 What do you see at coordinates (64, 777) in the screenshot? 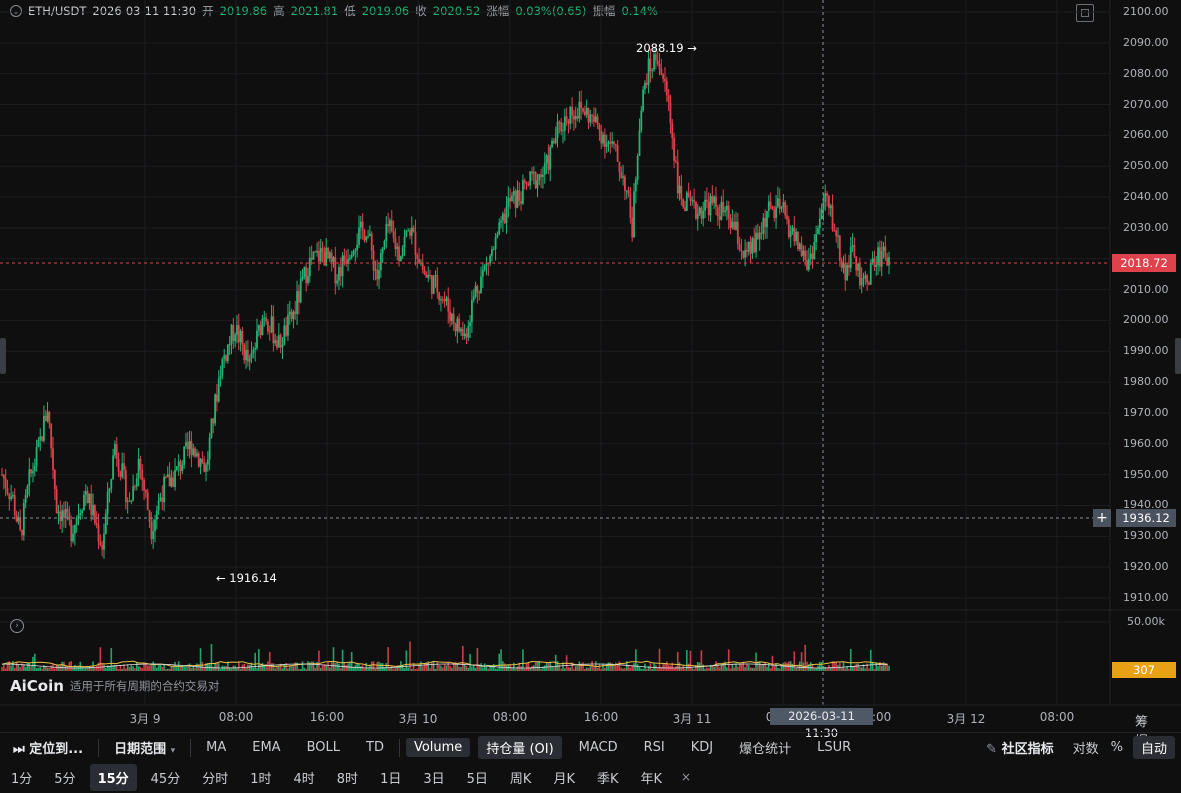
I see `interval-1: 5分` at bounding box center [64, 777].